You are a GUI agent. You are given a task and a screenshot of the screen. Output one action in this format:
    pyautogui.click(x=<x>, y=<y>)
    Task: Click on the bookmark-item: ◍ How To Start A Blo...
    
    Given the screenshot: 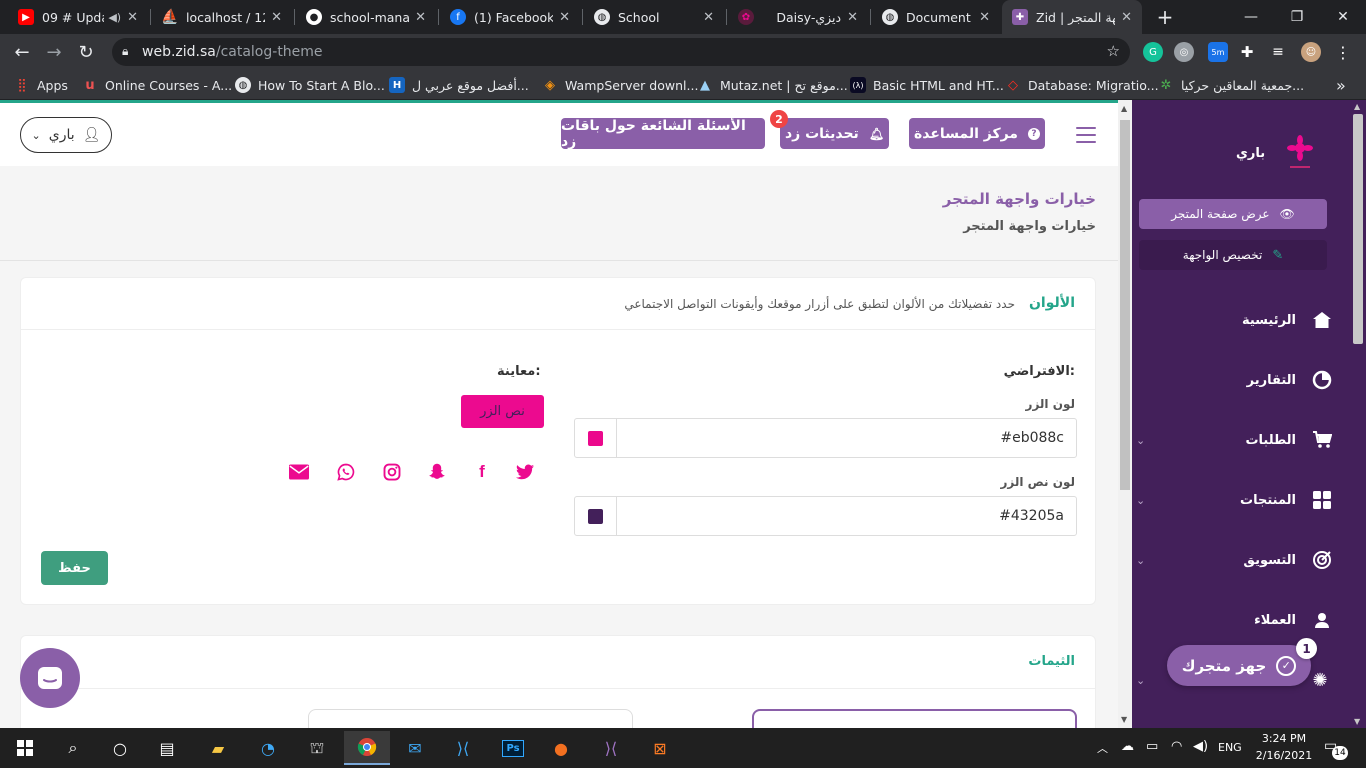 What is the action you would take?
    pyautogui.click(x=310, y=85)
    